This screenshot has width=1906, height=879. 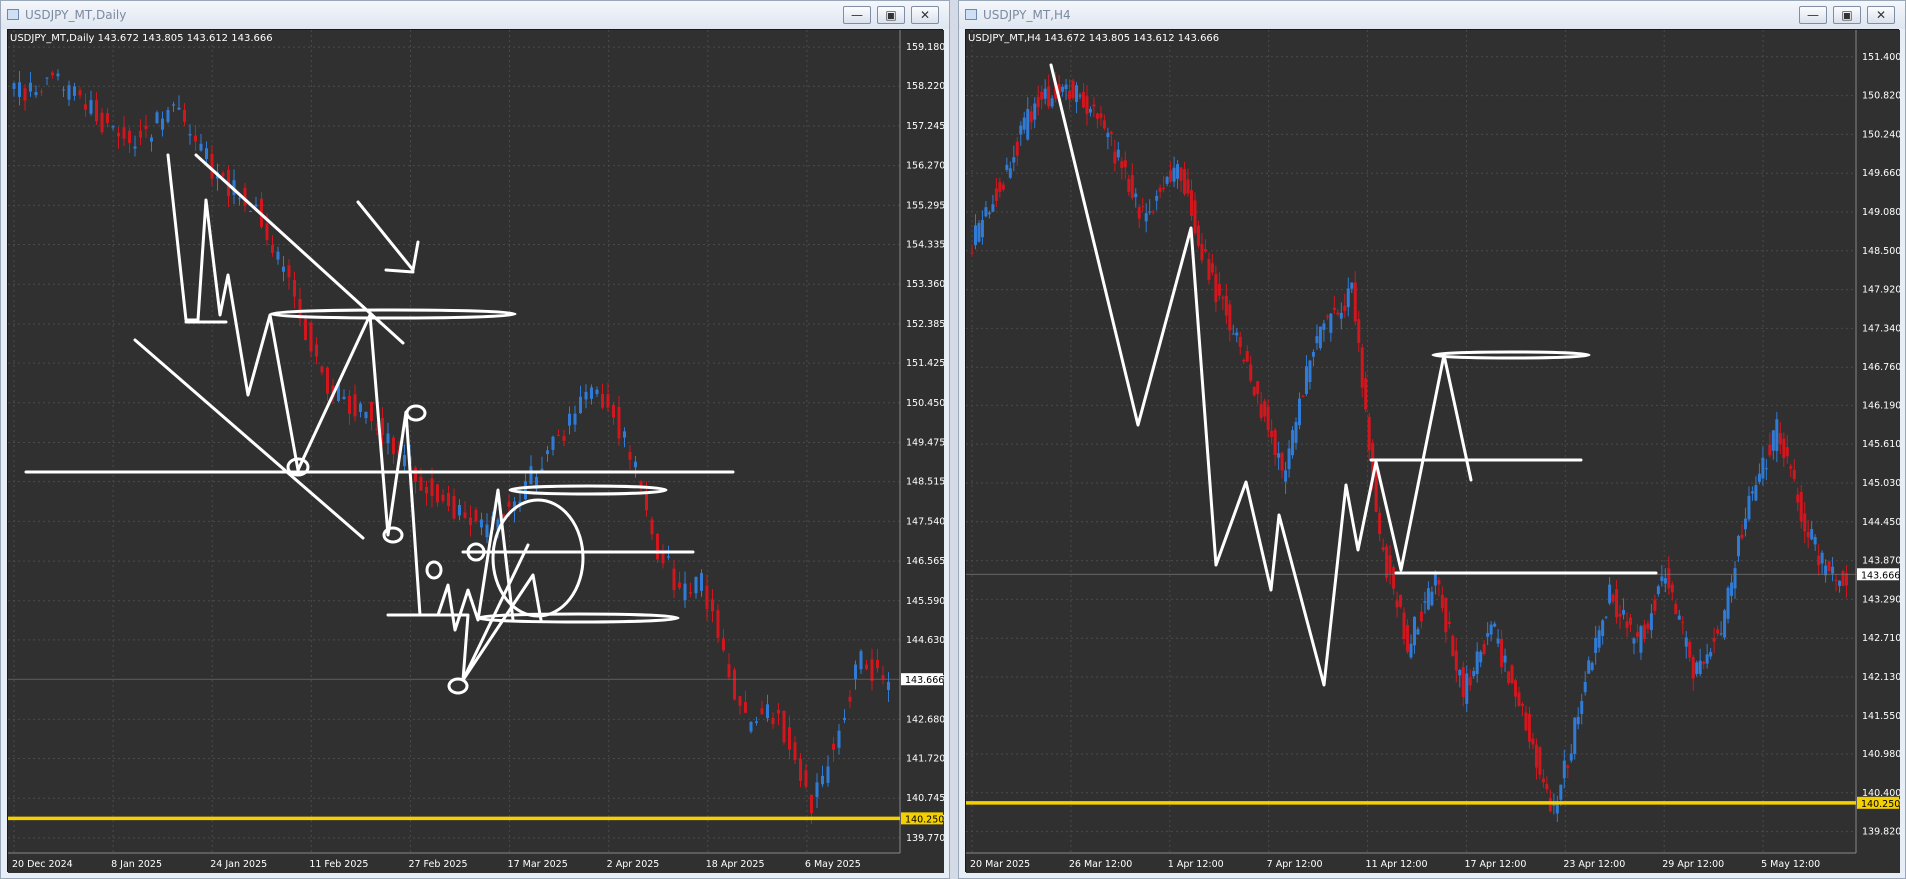 I want to click on y-tick-label: 144.630, so click(x=925, y=640).